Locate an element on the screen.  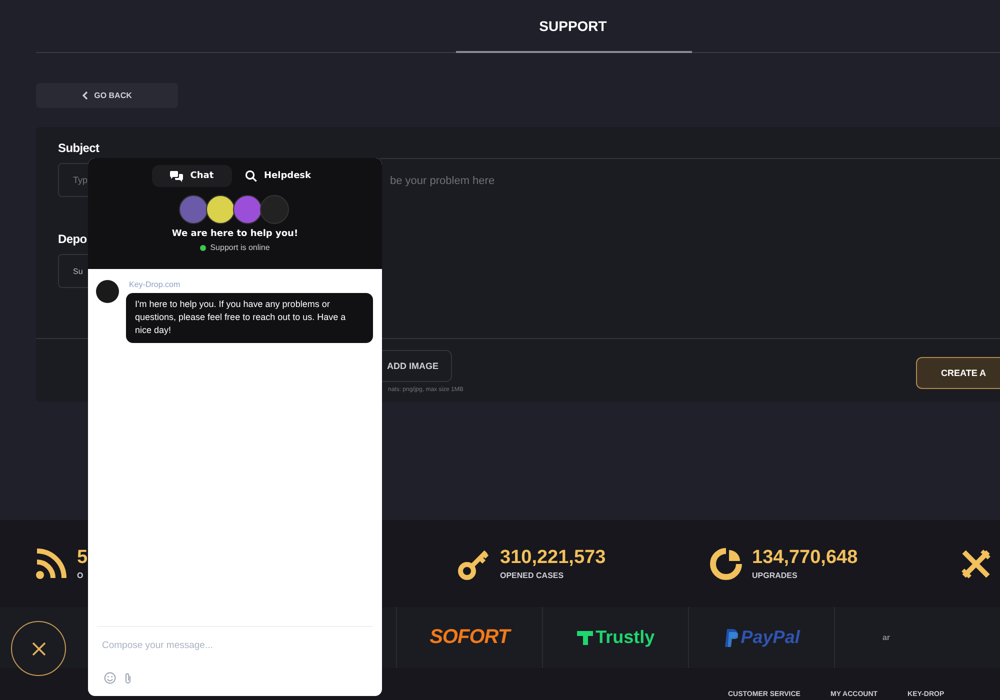
support-status: Support is online is located at coordinates (240, 247).